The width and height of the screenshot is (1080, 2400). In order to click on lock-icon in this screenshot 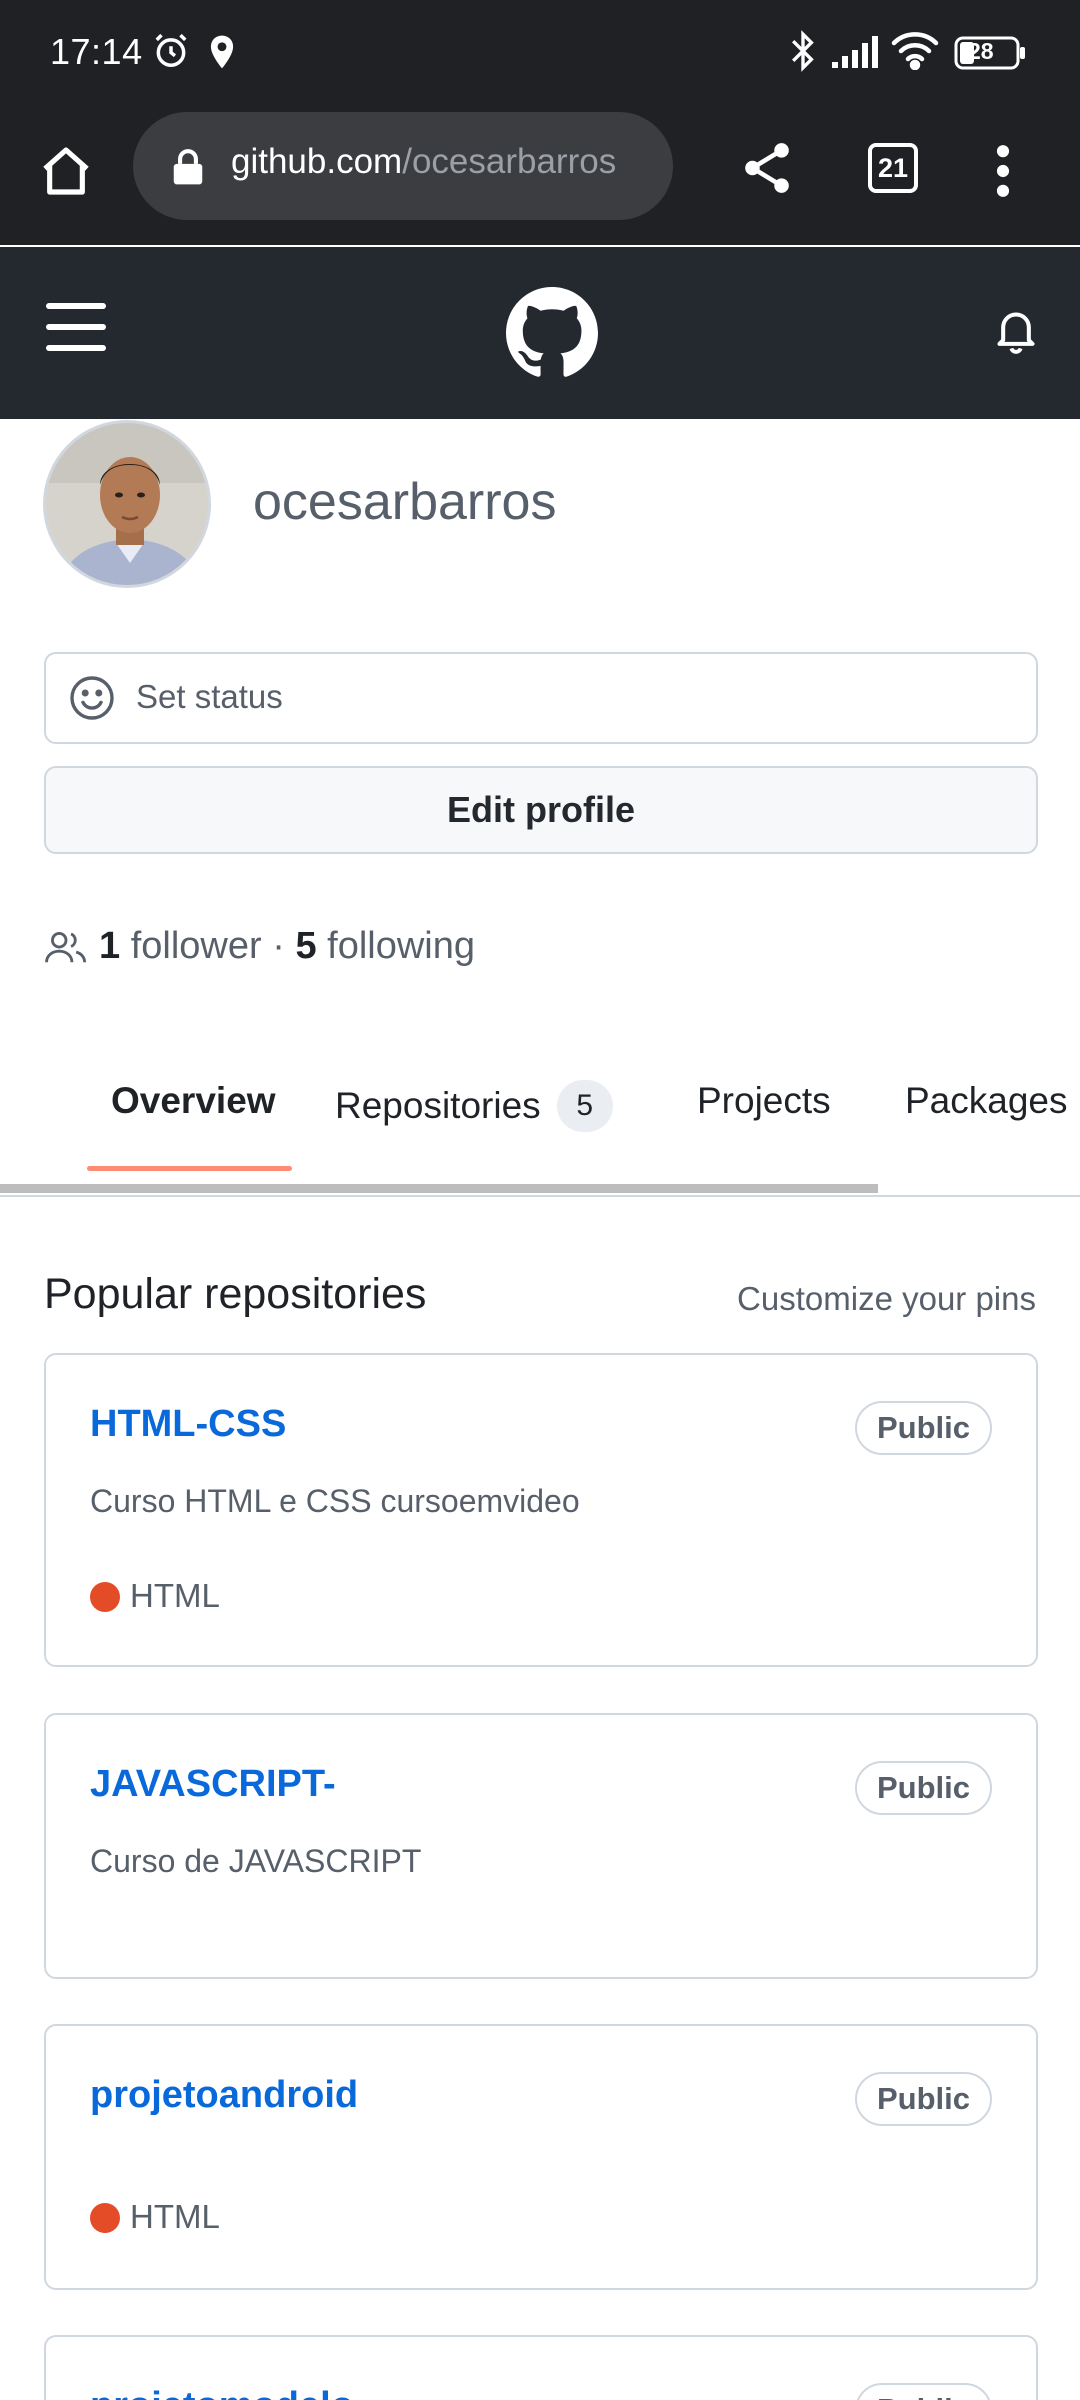, I will do `click(188, 169)`.